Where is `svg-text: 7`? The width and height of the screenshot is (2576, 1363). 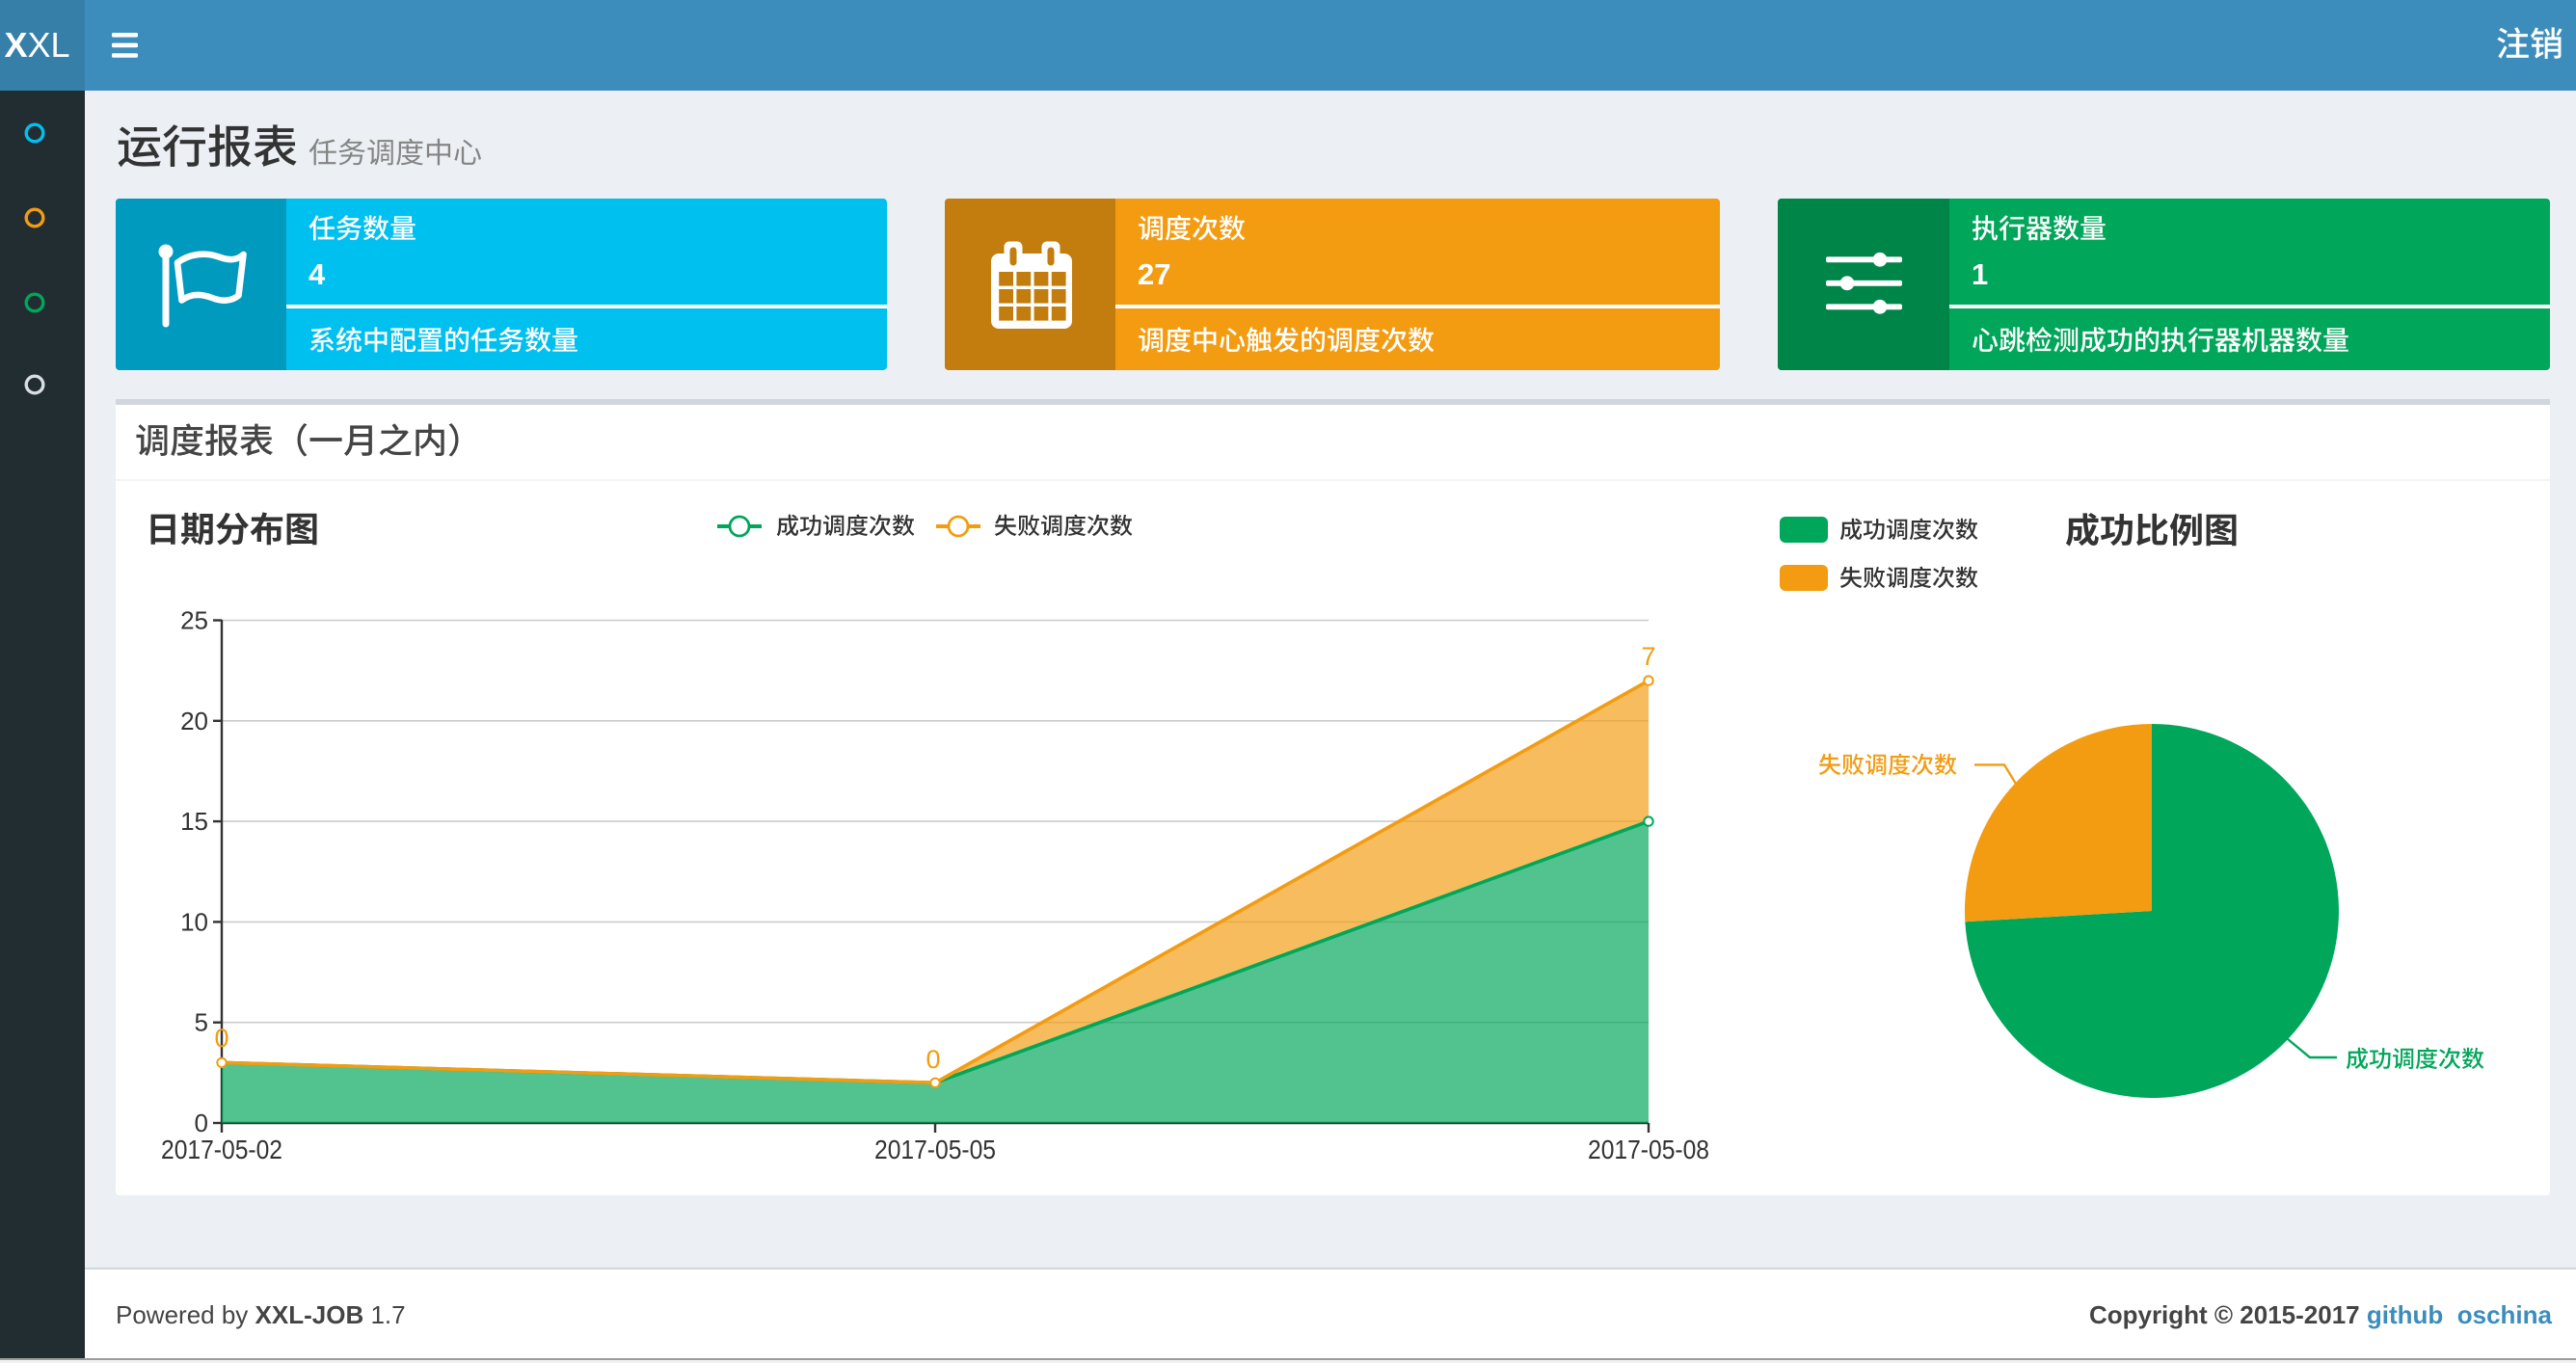
svg-text: 7 is located at coordinates (1648, 656).